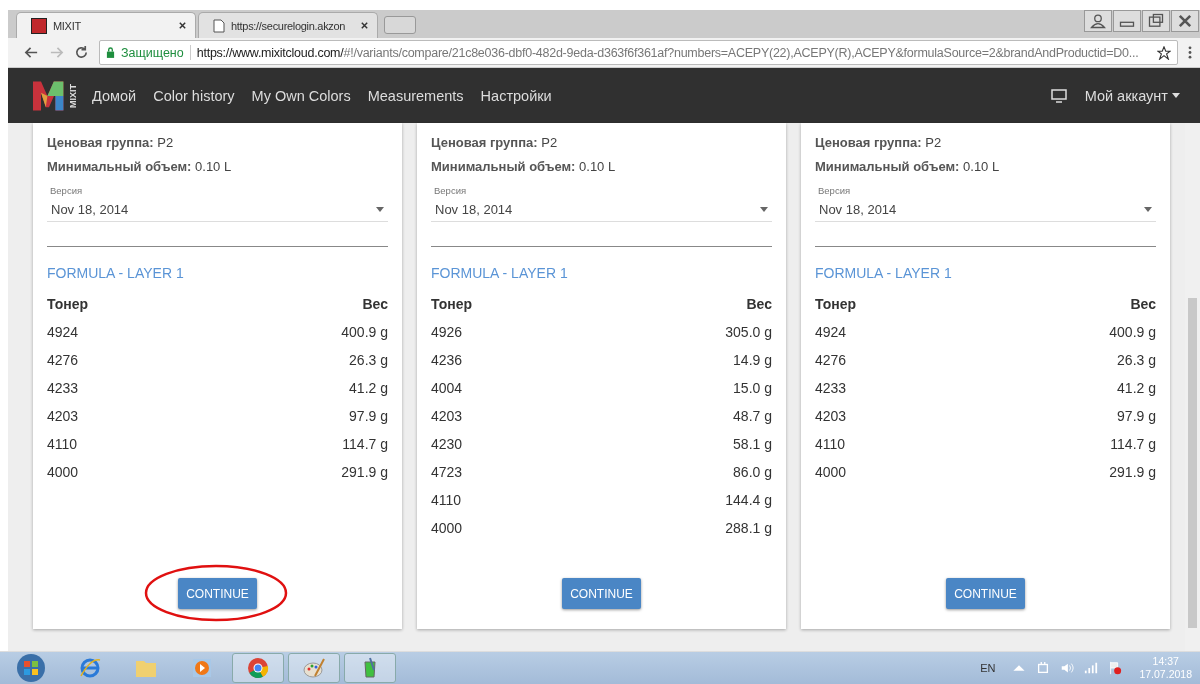  Describe the element at coordinates (1115, 668) in the screenshot. I see `flag-error-icon` at that location.